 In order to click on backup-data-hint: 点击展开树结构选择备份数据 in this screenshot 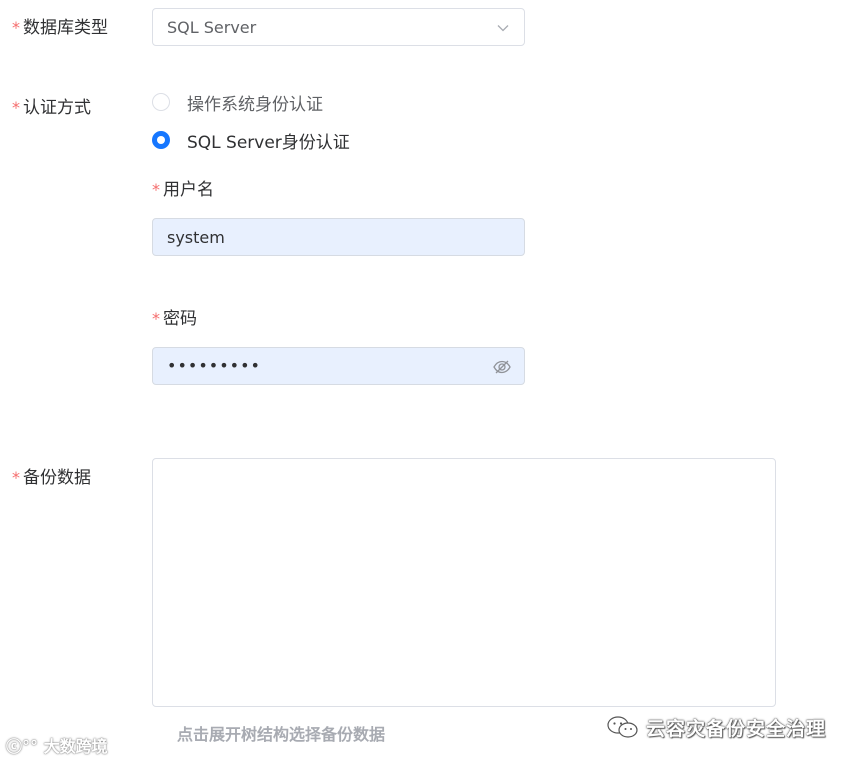, I will do `click(281, 733)`.